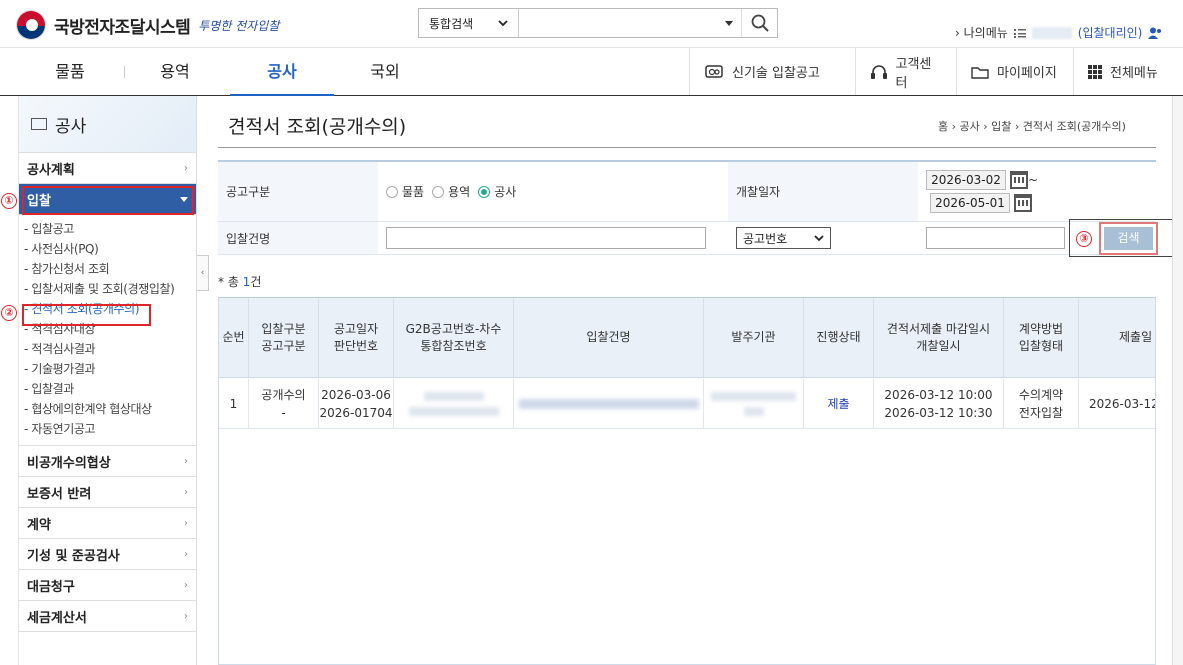  What do you see at coordinates (966, 180) in the screenshot?
I see `date-from-input: 2026-03-02` at bounding box center [966, 180].